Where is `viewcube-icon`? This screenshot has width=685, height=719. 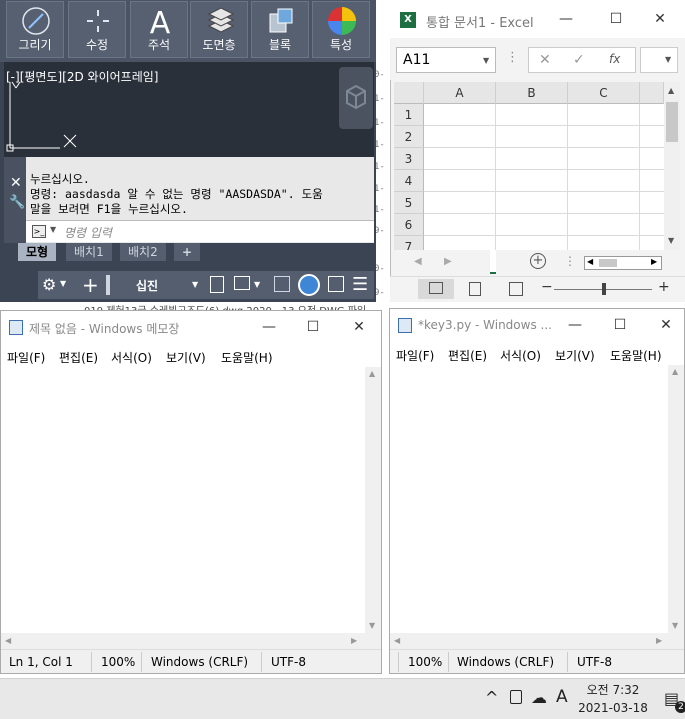
viewcube-icon is located at coordinates (356, 98).